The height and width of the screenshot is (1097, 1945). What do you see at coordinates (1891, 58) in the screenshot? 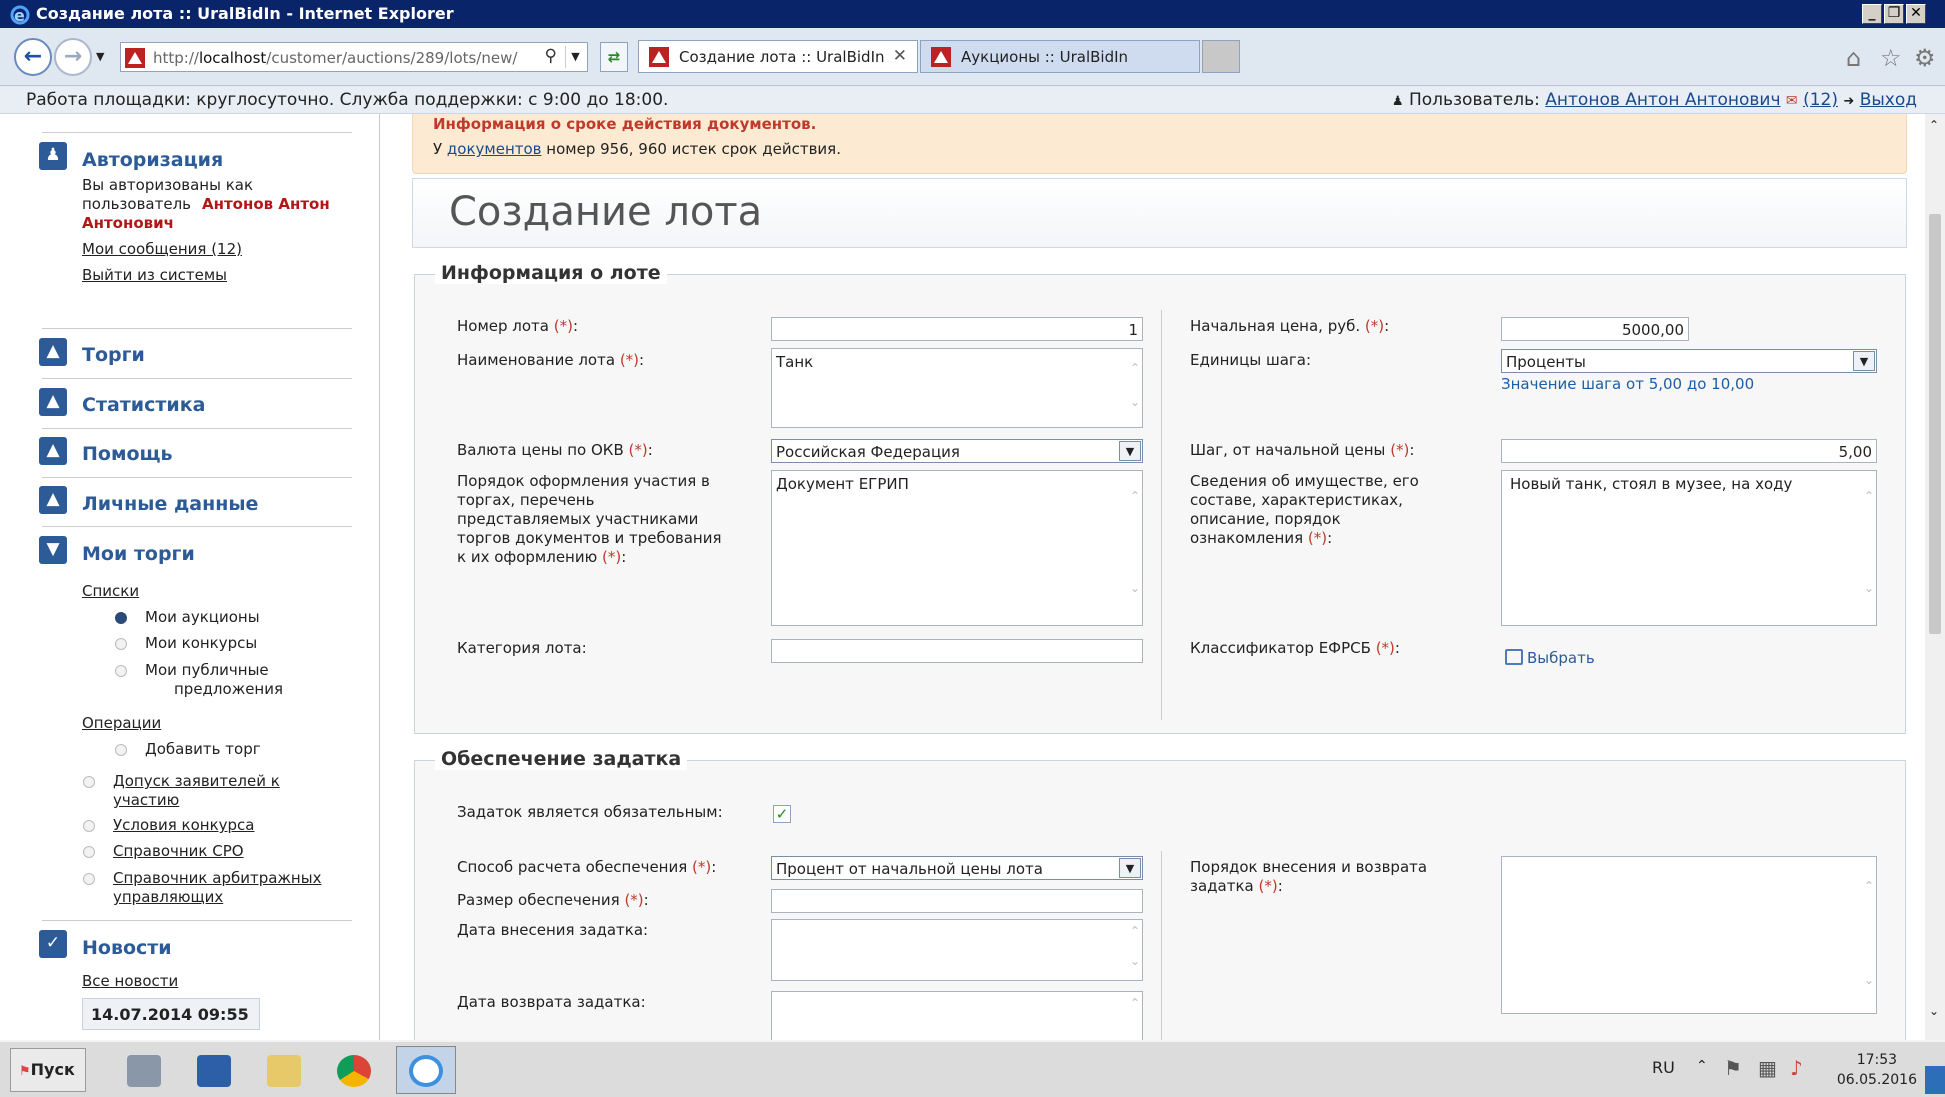
I see `favorites-star-icon: ☆` at bounding box center [1891, 58].